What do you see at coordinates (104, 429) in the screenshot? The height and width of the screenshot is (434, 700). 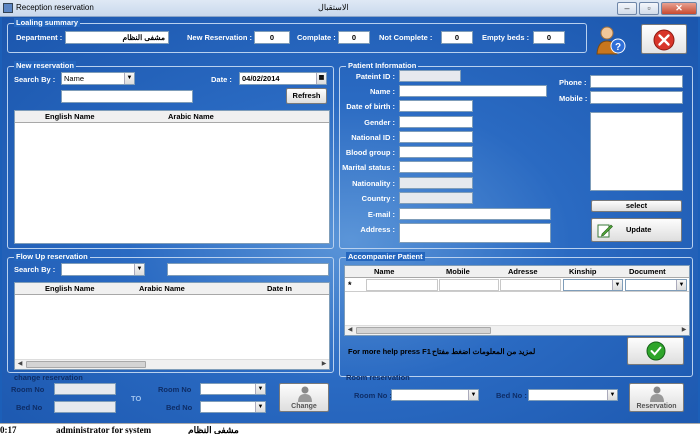 I see `status-user: administrator for system` at bounding box center [104, 429].